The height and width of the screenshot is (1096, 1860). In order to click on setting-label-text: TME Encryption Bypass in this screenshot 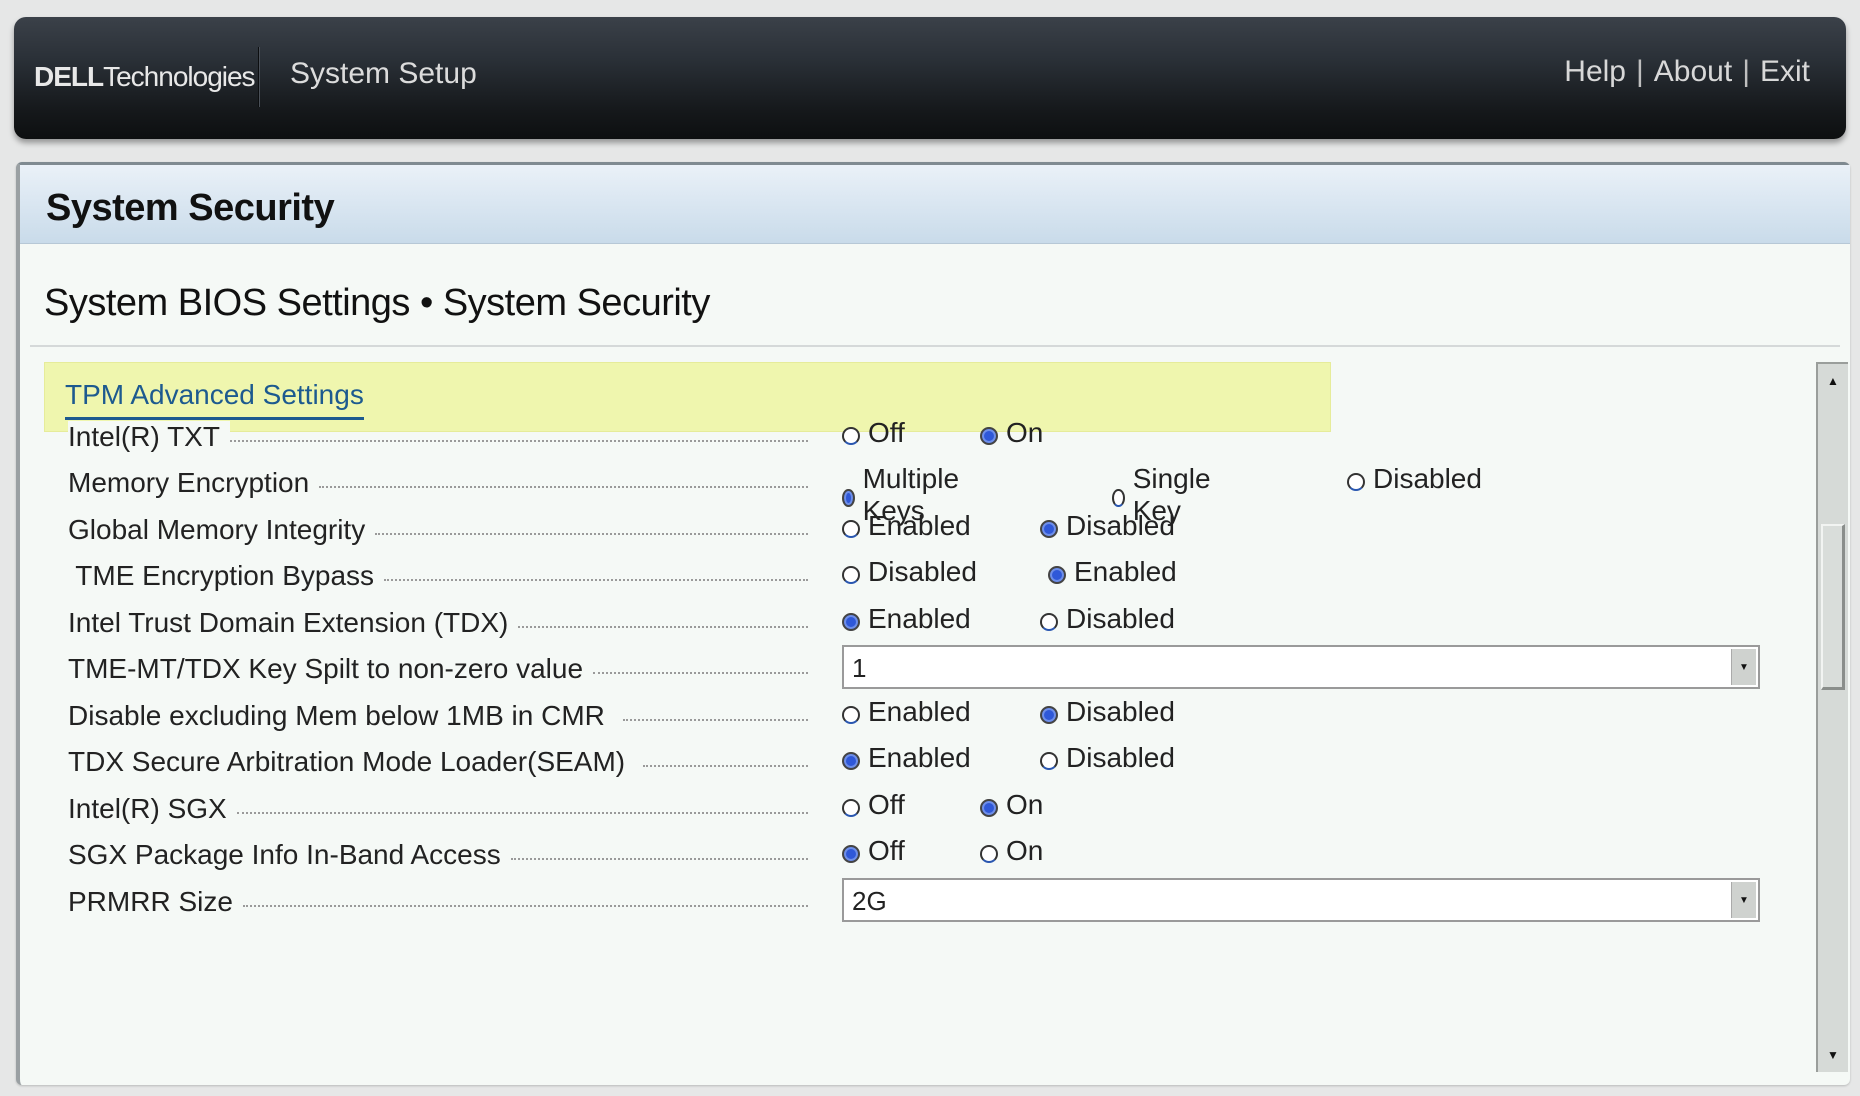, I will do `click(226, 576)`.